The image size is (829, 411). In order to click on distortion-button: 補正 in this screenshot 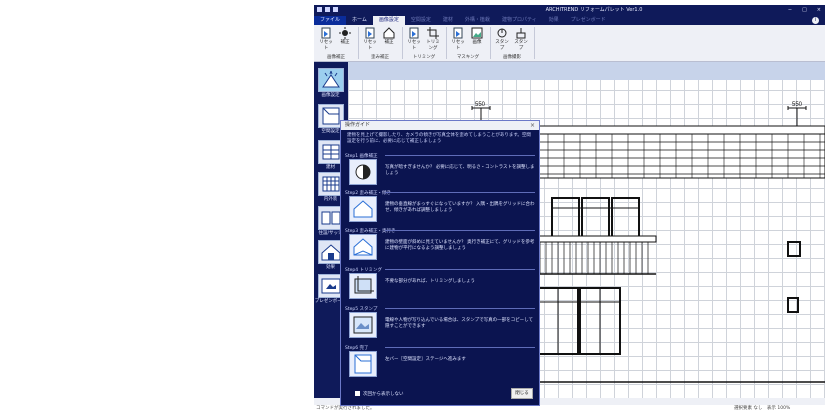, I will do `click(389, 37)`.